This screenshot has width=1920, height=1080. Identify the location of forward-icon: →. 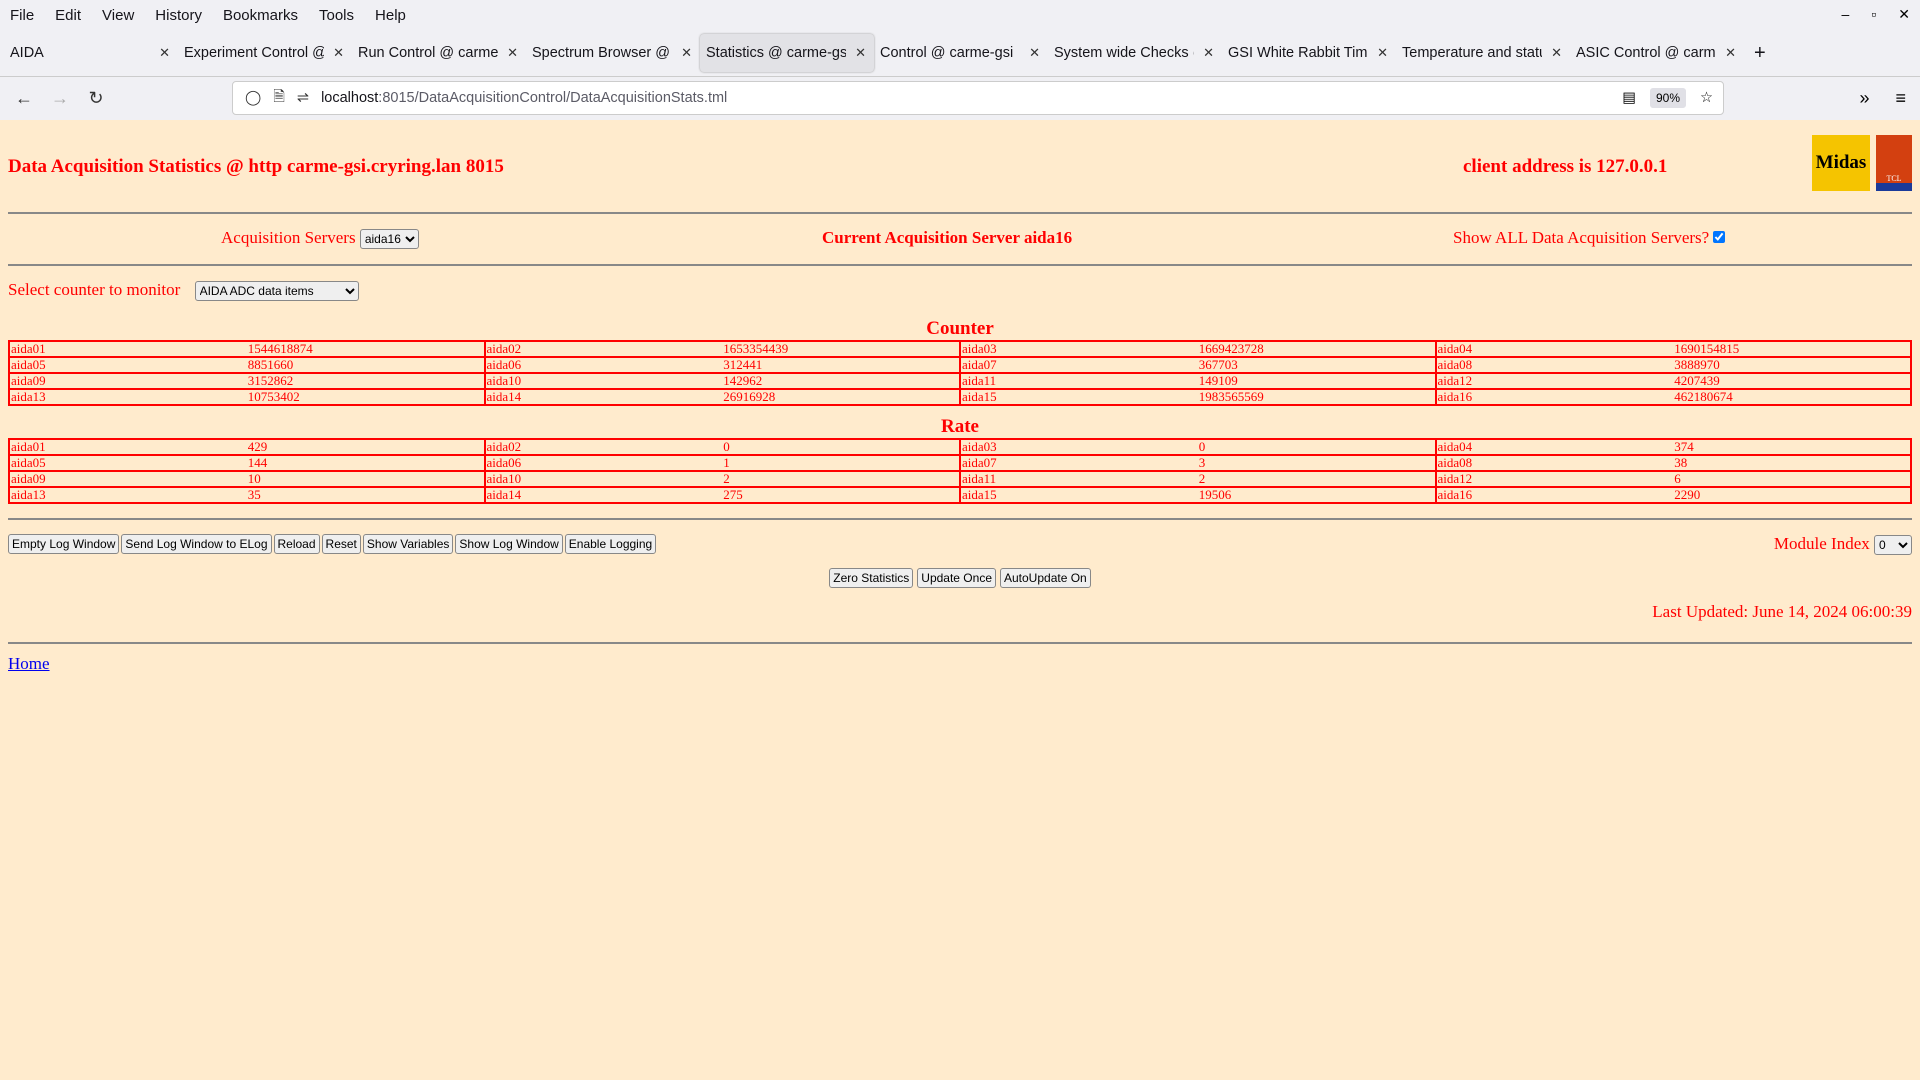
(60, 98).